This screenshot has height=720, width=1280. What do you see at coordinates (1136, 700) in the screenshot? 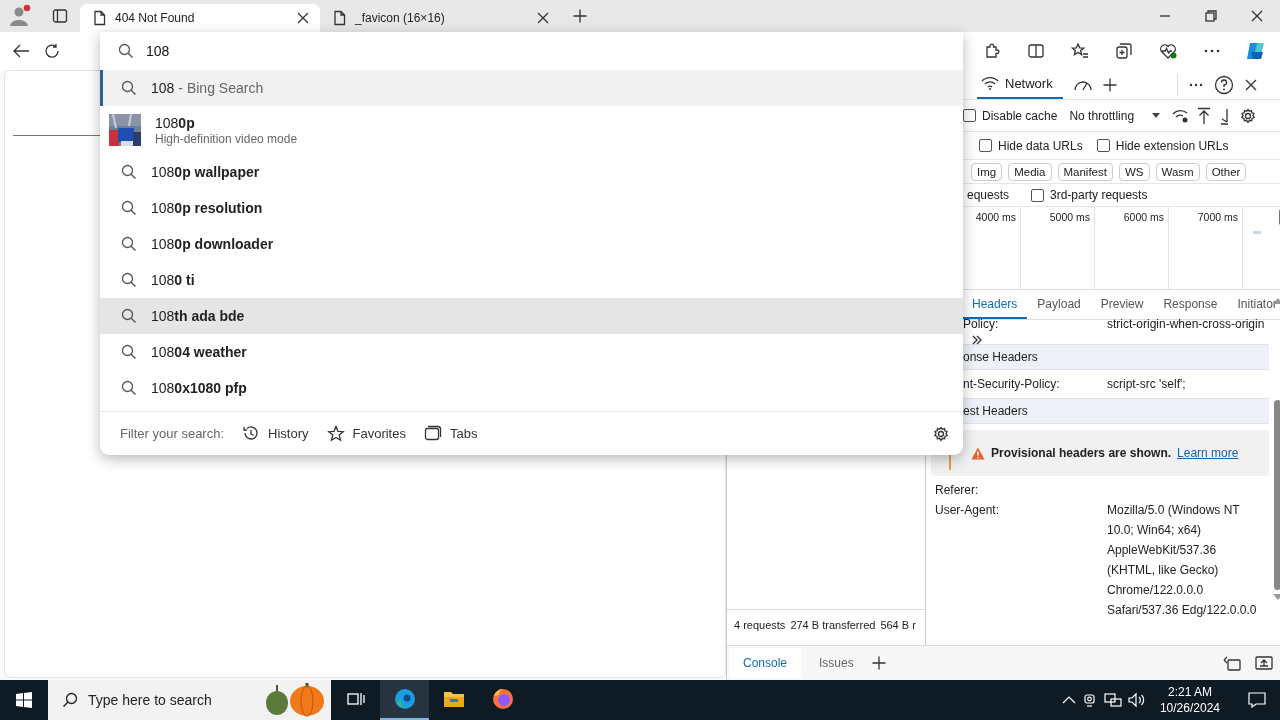
I see `volume-icon` at bounding box center [1136, 700].